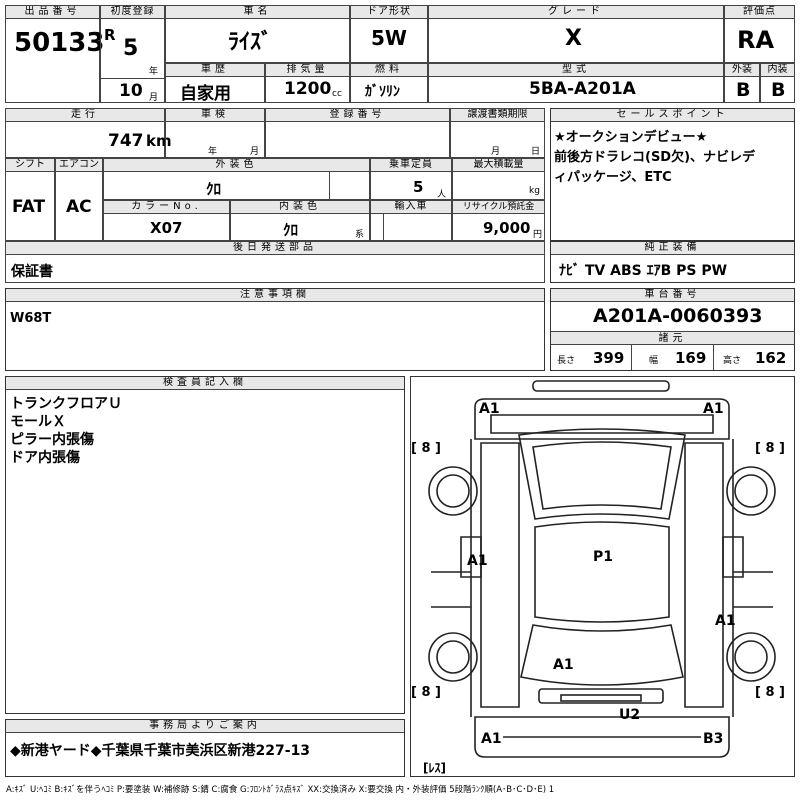  Describe the element at coordinates (713, 409) in the screenshot. I see `mark-front-right: A1` at that location.